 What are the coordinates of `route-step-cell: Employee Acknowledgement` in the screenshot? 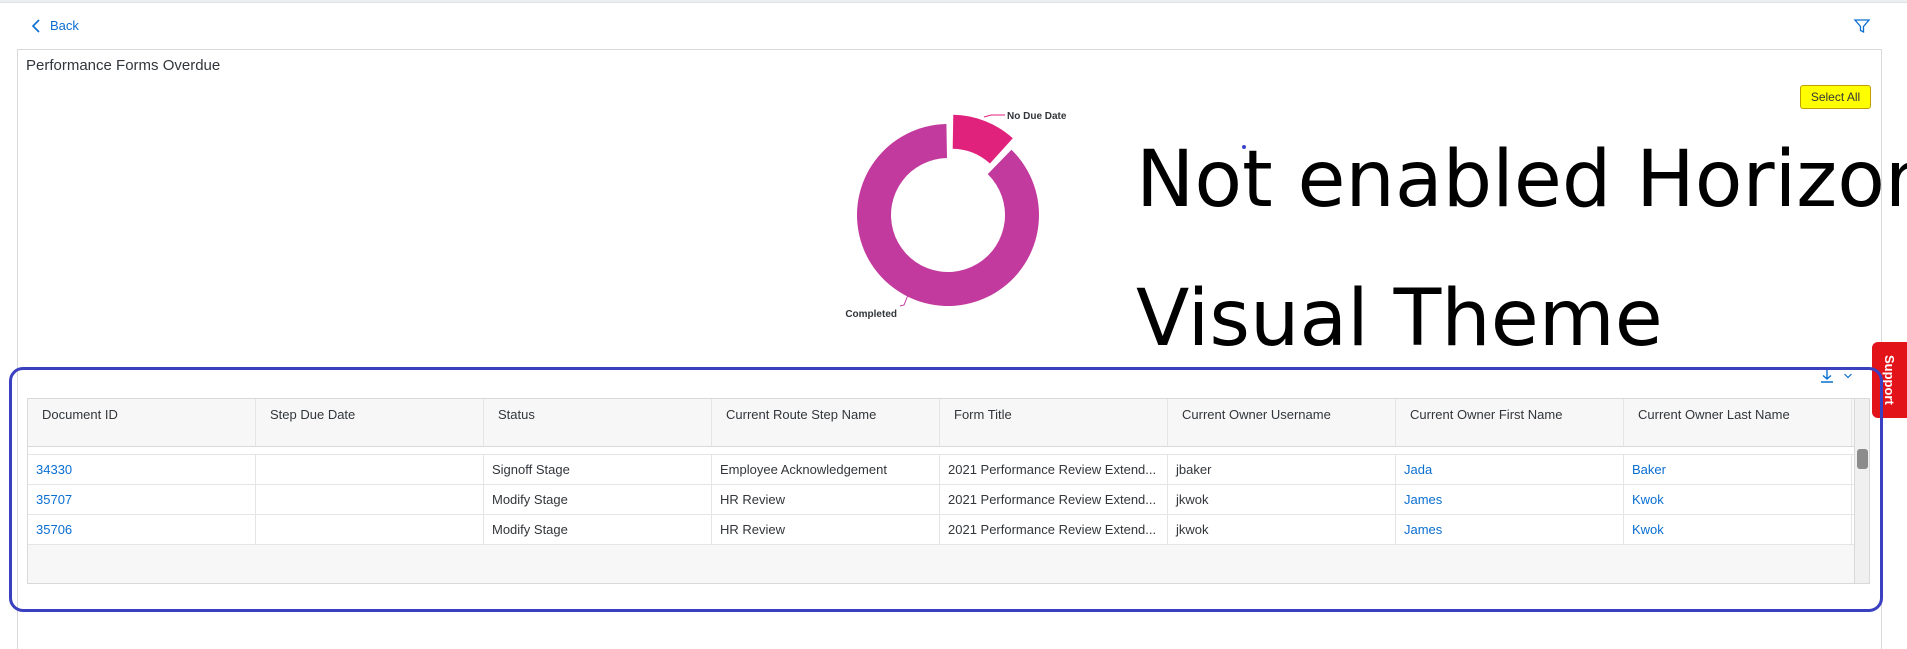 It's located at (826, 469).